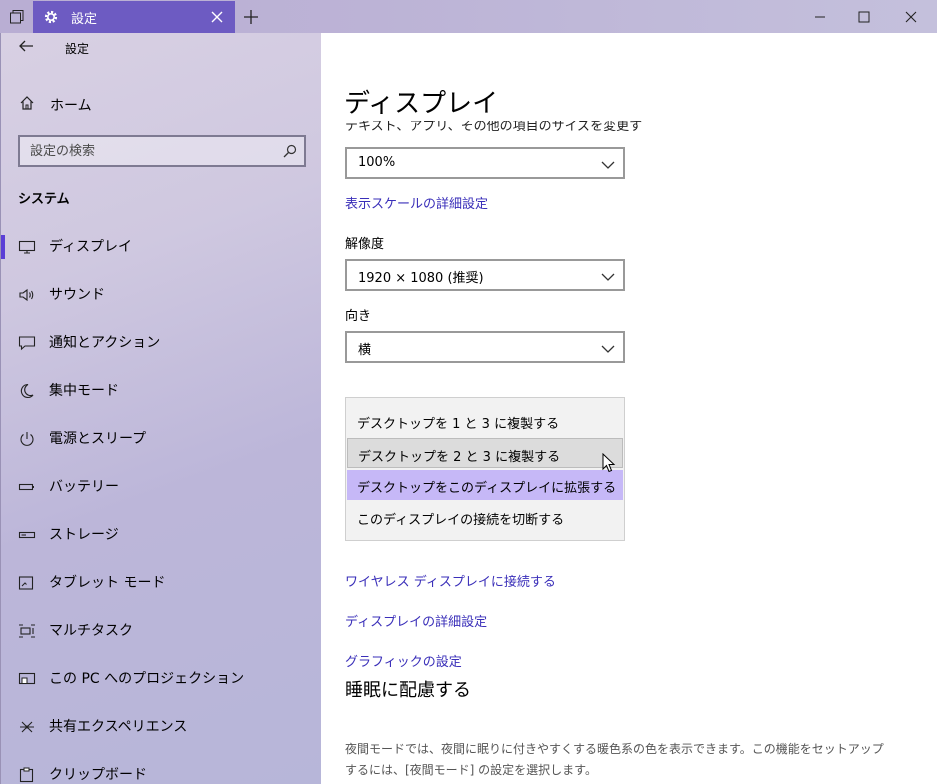  Describe the element at coordinates (26, 46) in the screenshot. I see `back-arrow-icon` at that location.